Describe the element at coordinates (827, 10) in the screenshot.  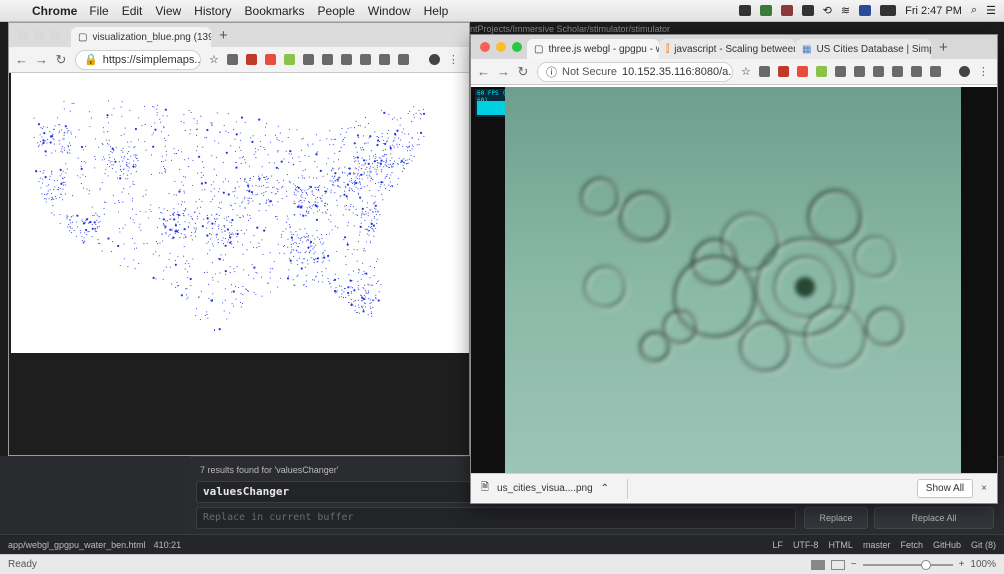
I see `timemachine-icon: ⟲` at that location.